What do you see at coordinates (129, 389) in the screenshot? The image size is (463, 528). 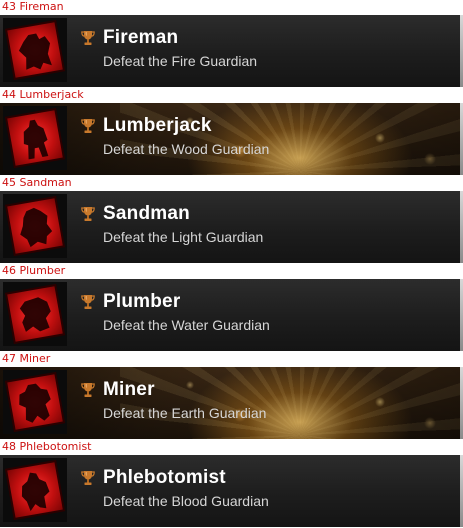 I see `trophy-title: Miner` at bounding box center [129, 389].